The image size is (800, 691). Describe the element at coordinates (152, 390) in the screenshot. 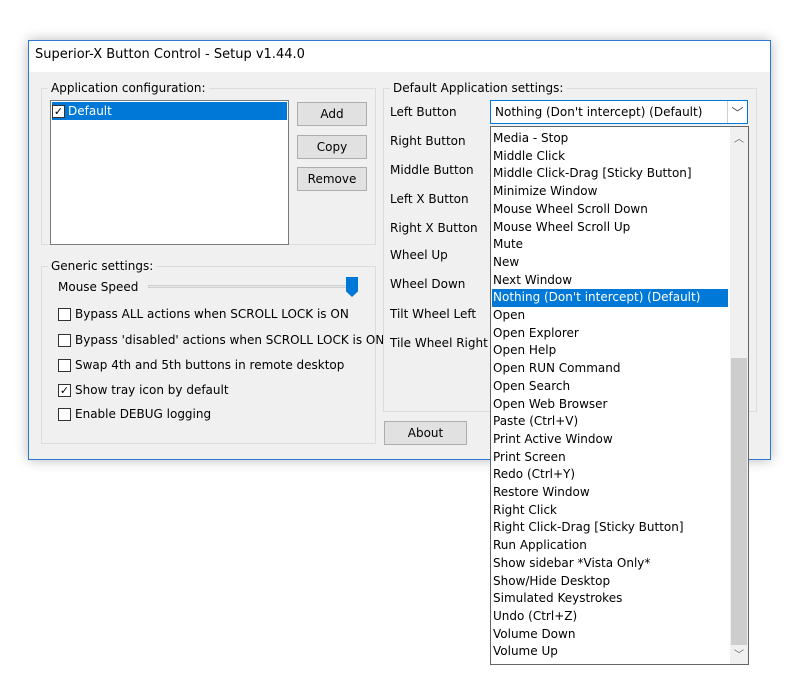

I see `option-label: Show tray icon by default` at that location.